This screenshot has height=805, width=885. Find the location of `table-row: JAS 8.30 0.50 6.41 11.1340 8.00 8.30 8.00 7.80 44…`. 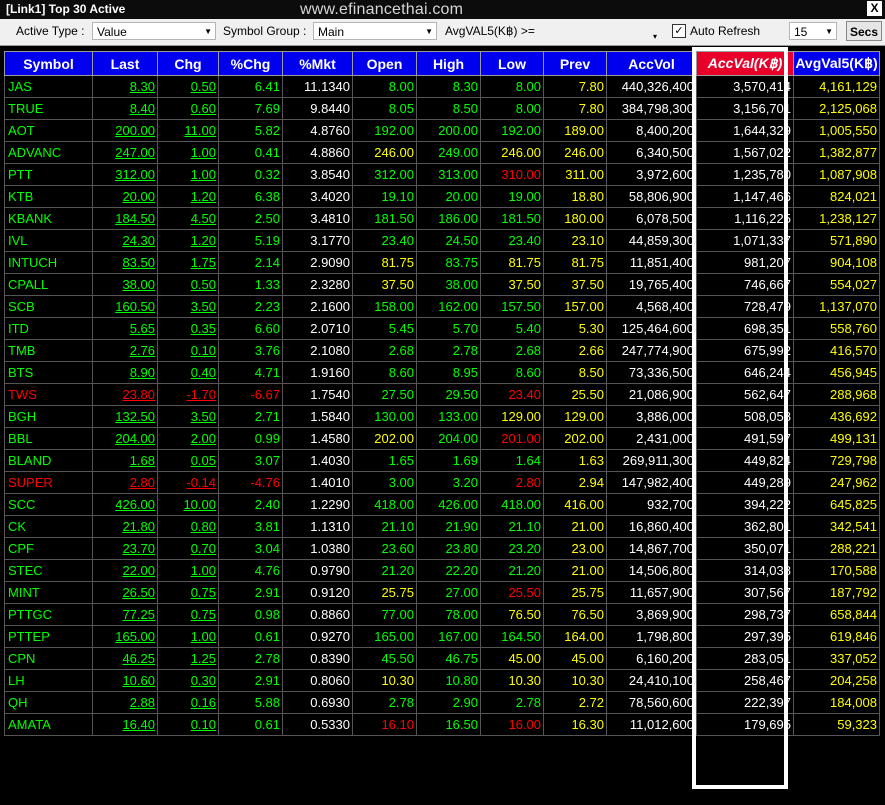

table-row: JAS 8.30 0.50 6.41 11.1340 8.00 8.30 8.00 7.80 44… is located at coordinates (442, 86).